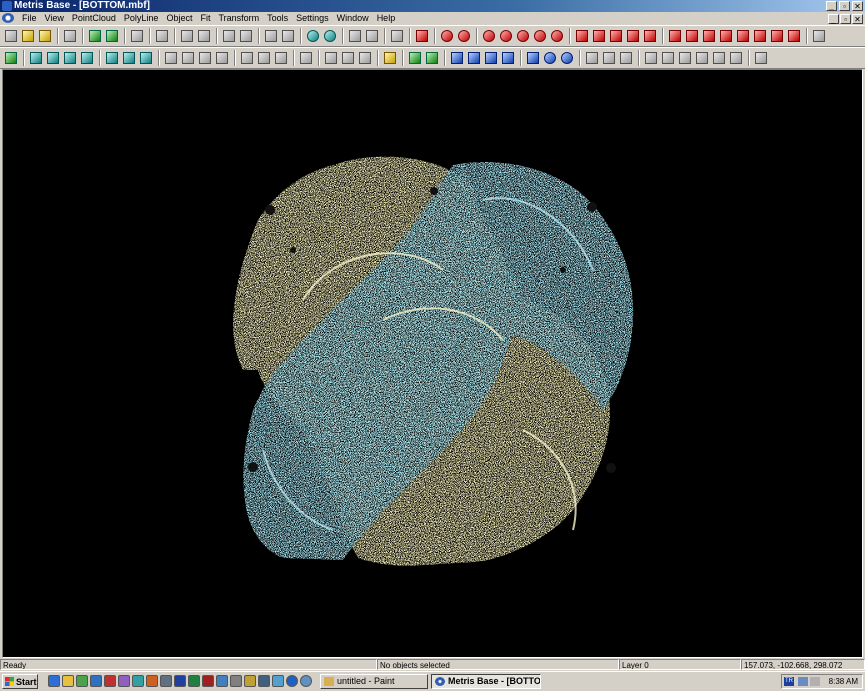 The image size is (865, 691). What do you see at coordinates (70, 58) in the screenshot?
I see `grid3-button` at bounding box center [70, 58].